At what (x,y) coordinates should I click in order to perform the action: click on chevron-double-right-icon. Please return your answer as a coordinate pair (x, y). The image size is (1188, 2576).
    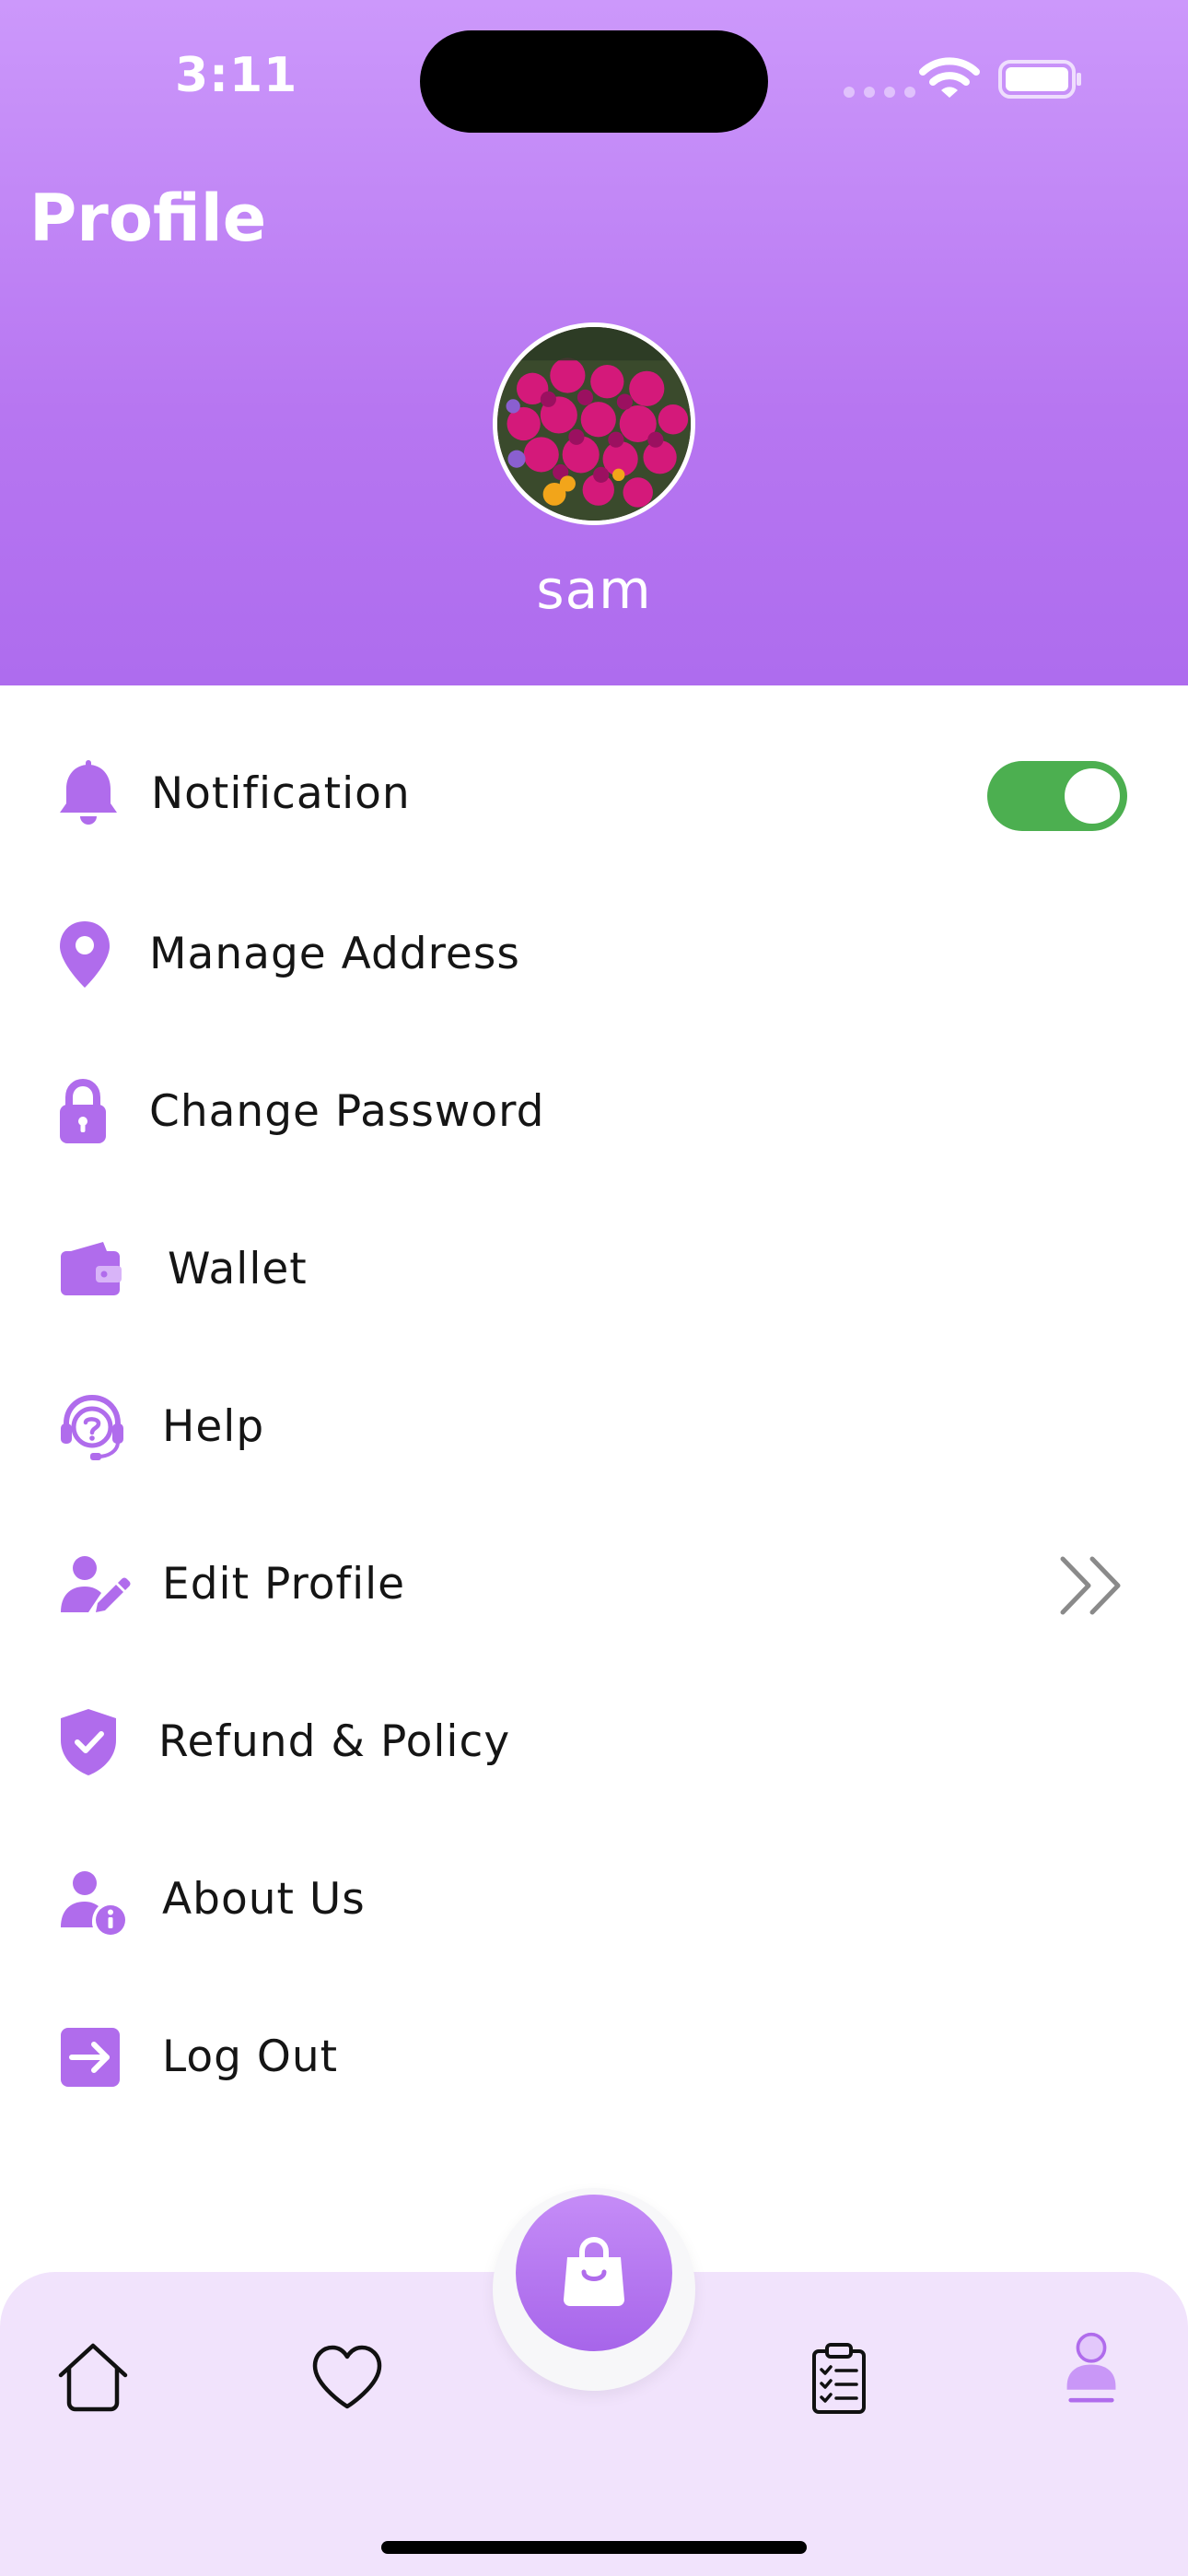
    Looking at the image, I should click on (1092, 1585).